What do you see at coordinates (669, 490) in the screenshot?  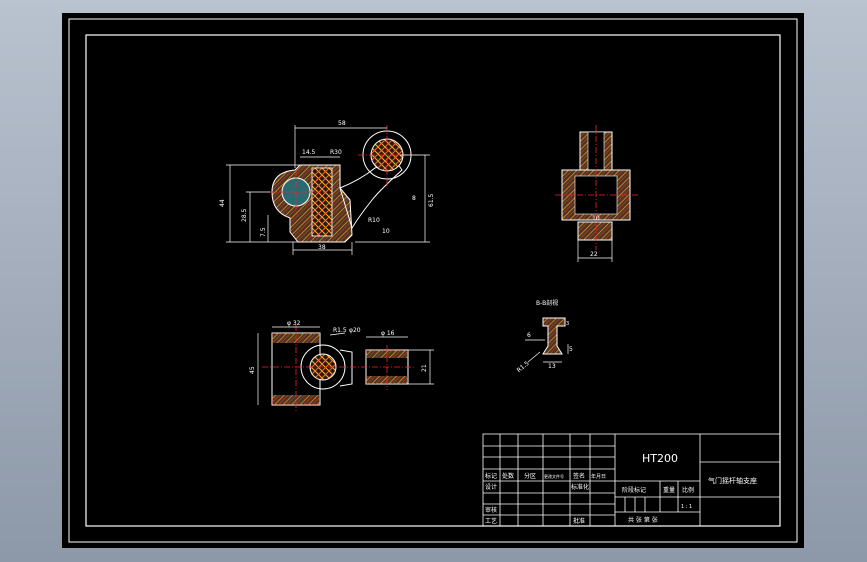 I see `tb-zhongliang: 重量` at bounding box center [669, 490].